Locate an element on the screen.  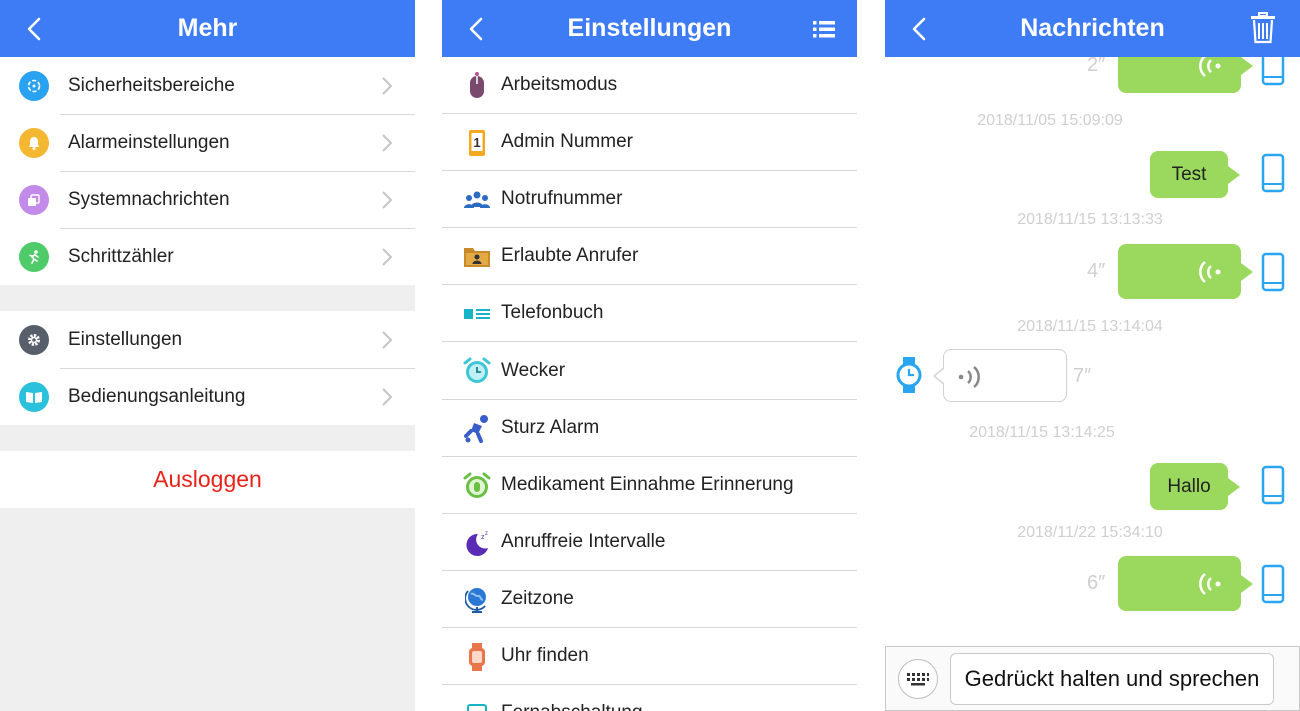
menu-item-manual: Bedienungsanleitung is located at coordinates (207, 396).